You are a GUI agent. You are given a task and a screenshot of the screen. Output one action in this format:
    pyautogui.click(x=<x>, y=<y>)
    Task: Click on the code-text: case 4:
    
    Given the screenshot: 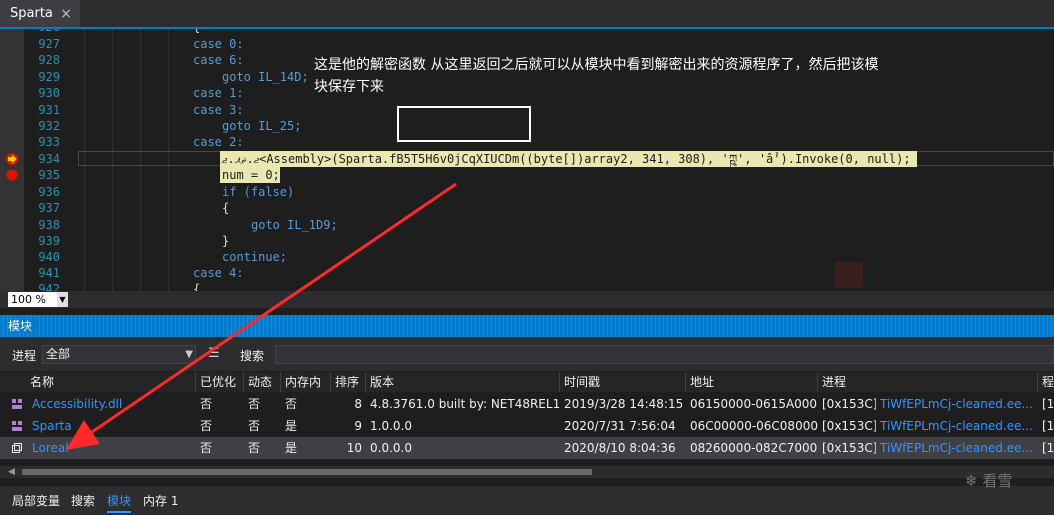 What is the action you would take?
    pyautogui.click(x=218, y=273)
    